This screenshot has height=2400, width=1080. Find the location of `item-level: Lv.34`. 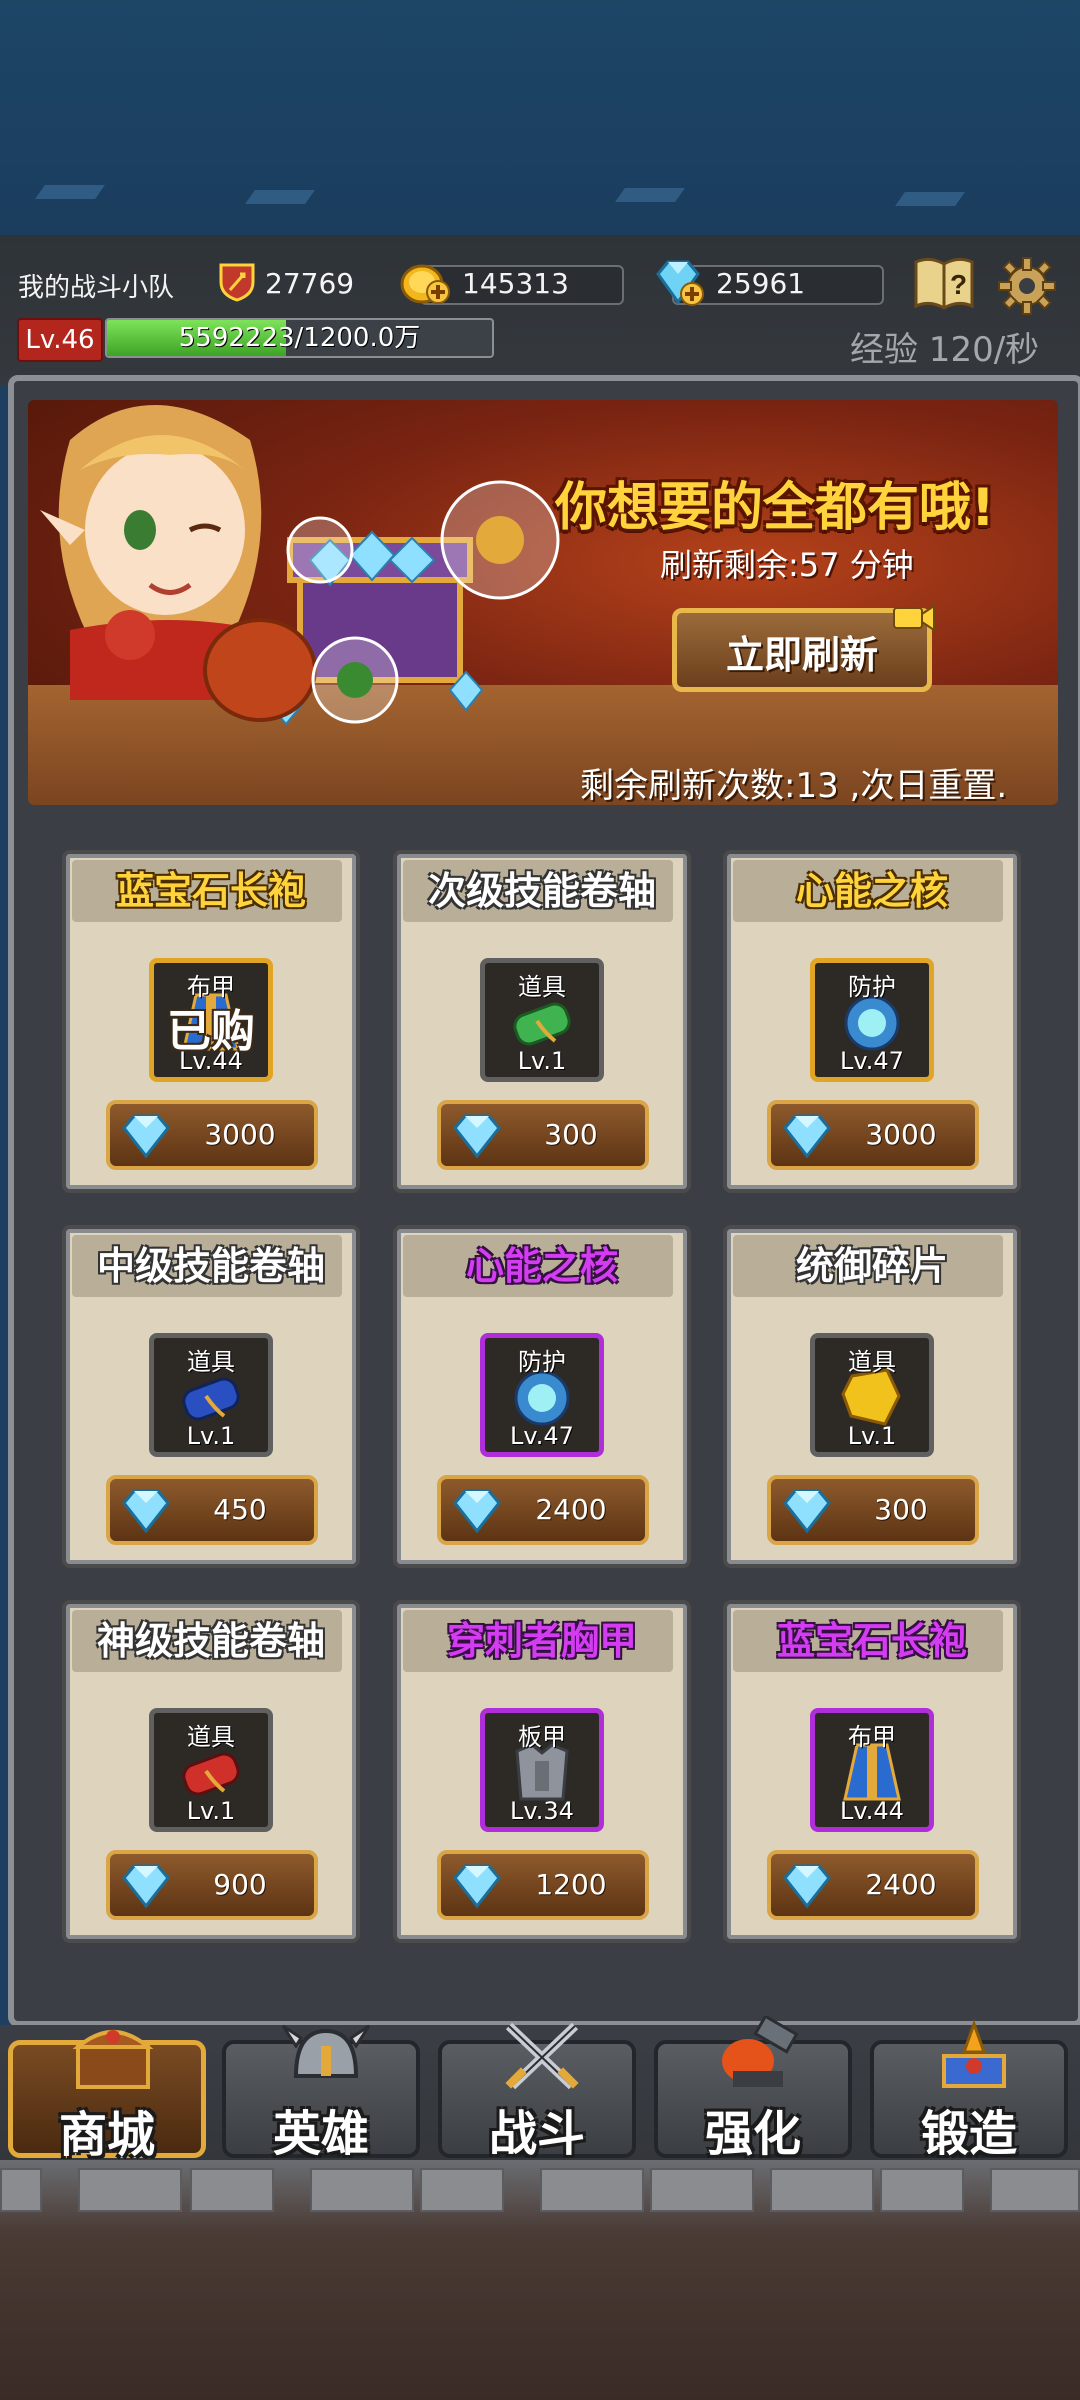

item-level: Lv.34 is located at coordinates (542, 1811).